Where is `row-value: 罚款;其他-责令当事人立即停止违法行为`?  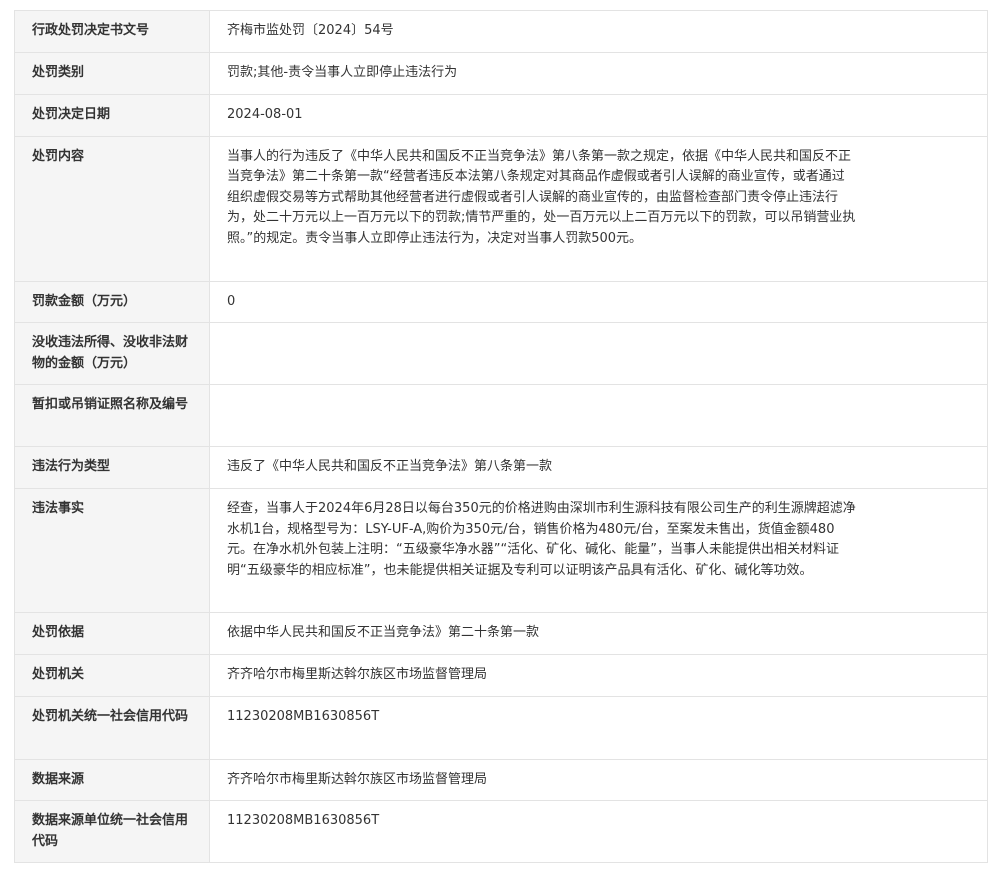
row-value: 罚款;其他-责令当事人立即停止违法行为 is located at coordinates (598, 73).